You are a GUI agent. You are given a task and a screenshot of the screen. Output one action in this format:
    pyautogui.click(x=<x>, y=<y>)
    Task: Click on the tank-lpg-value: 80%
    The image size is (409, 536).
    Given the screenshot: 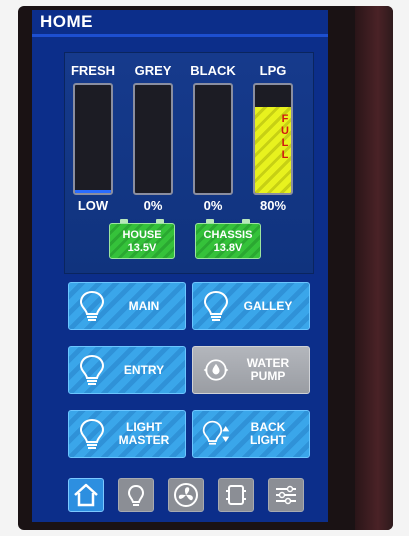 What is the action you would take?
    pyautogui.click(x=273, y=205)
    